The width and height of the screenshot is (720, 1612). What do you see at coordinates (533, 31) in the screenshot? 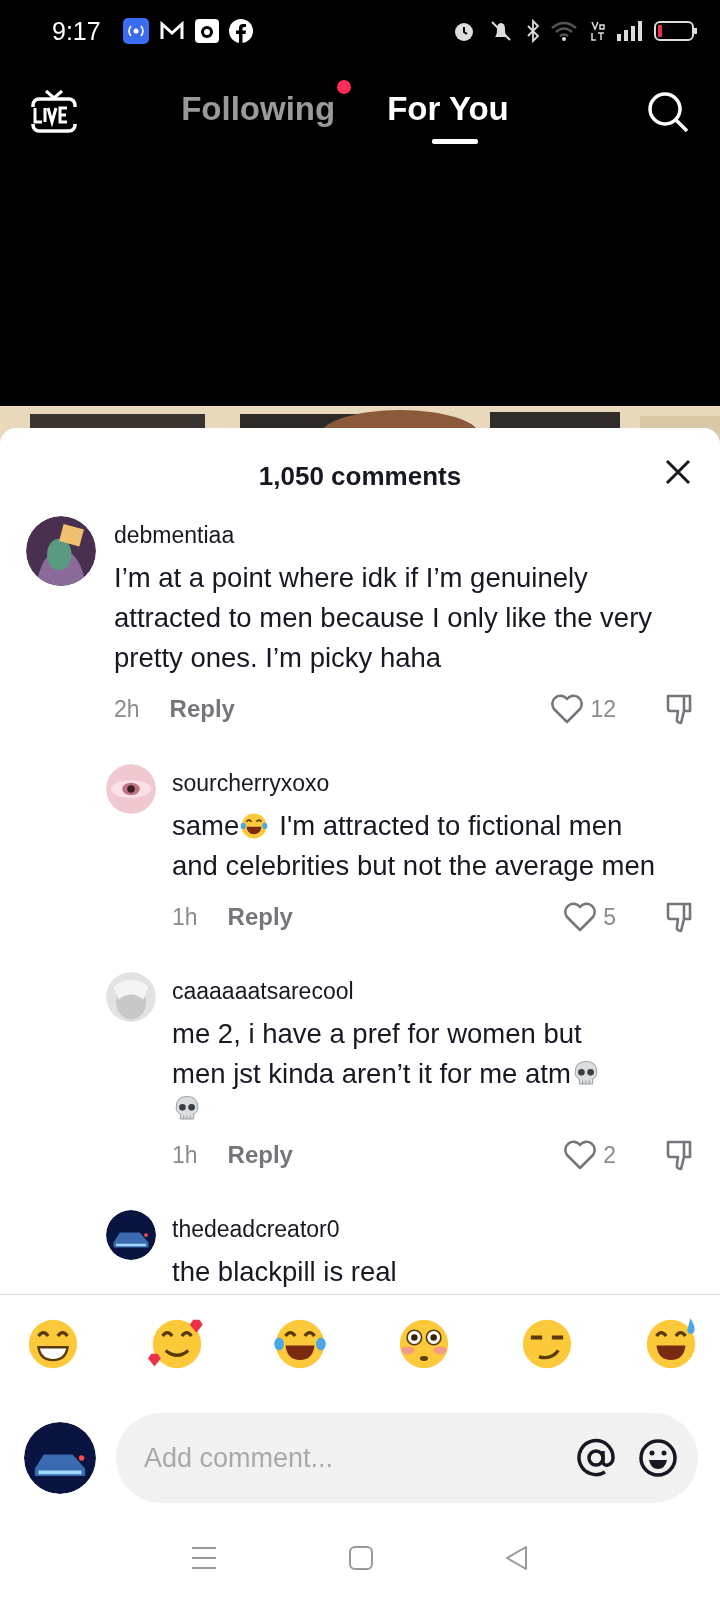
I see `bluetooth-icon` at bounding box center [533, 31].